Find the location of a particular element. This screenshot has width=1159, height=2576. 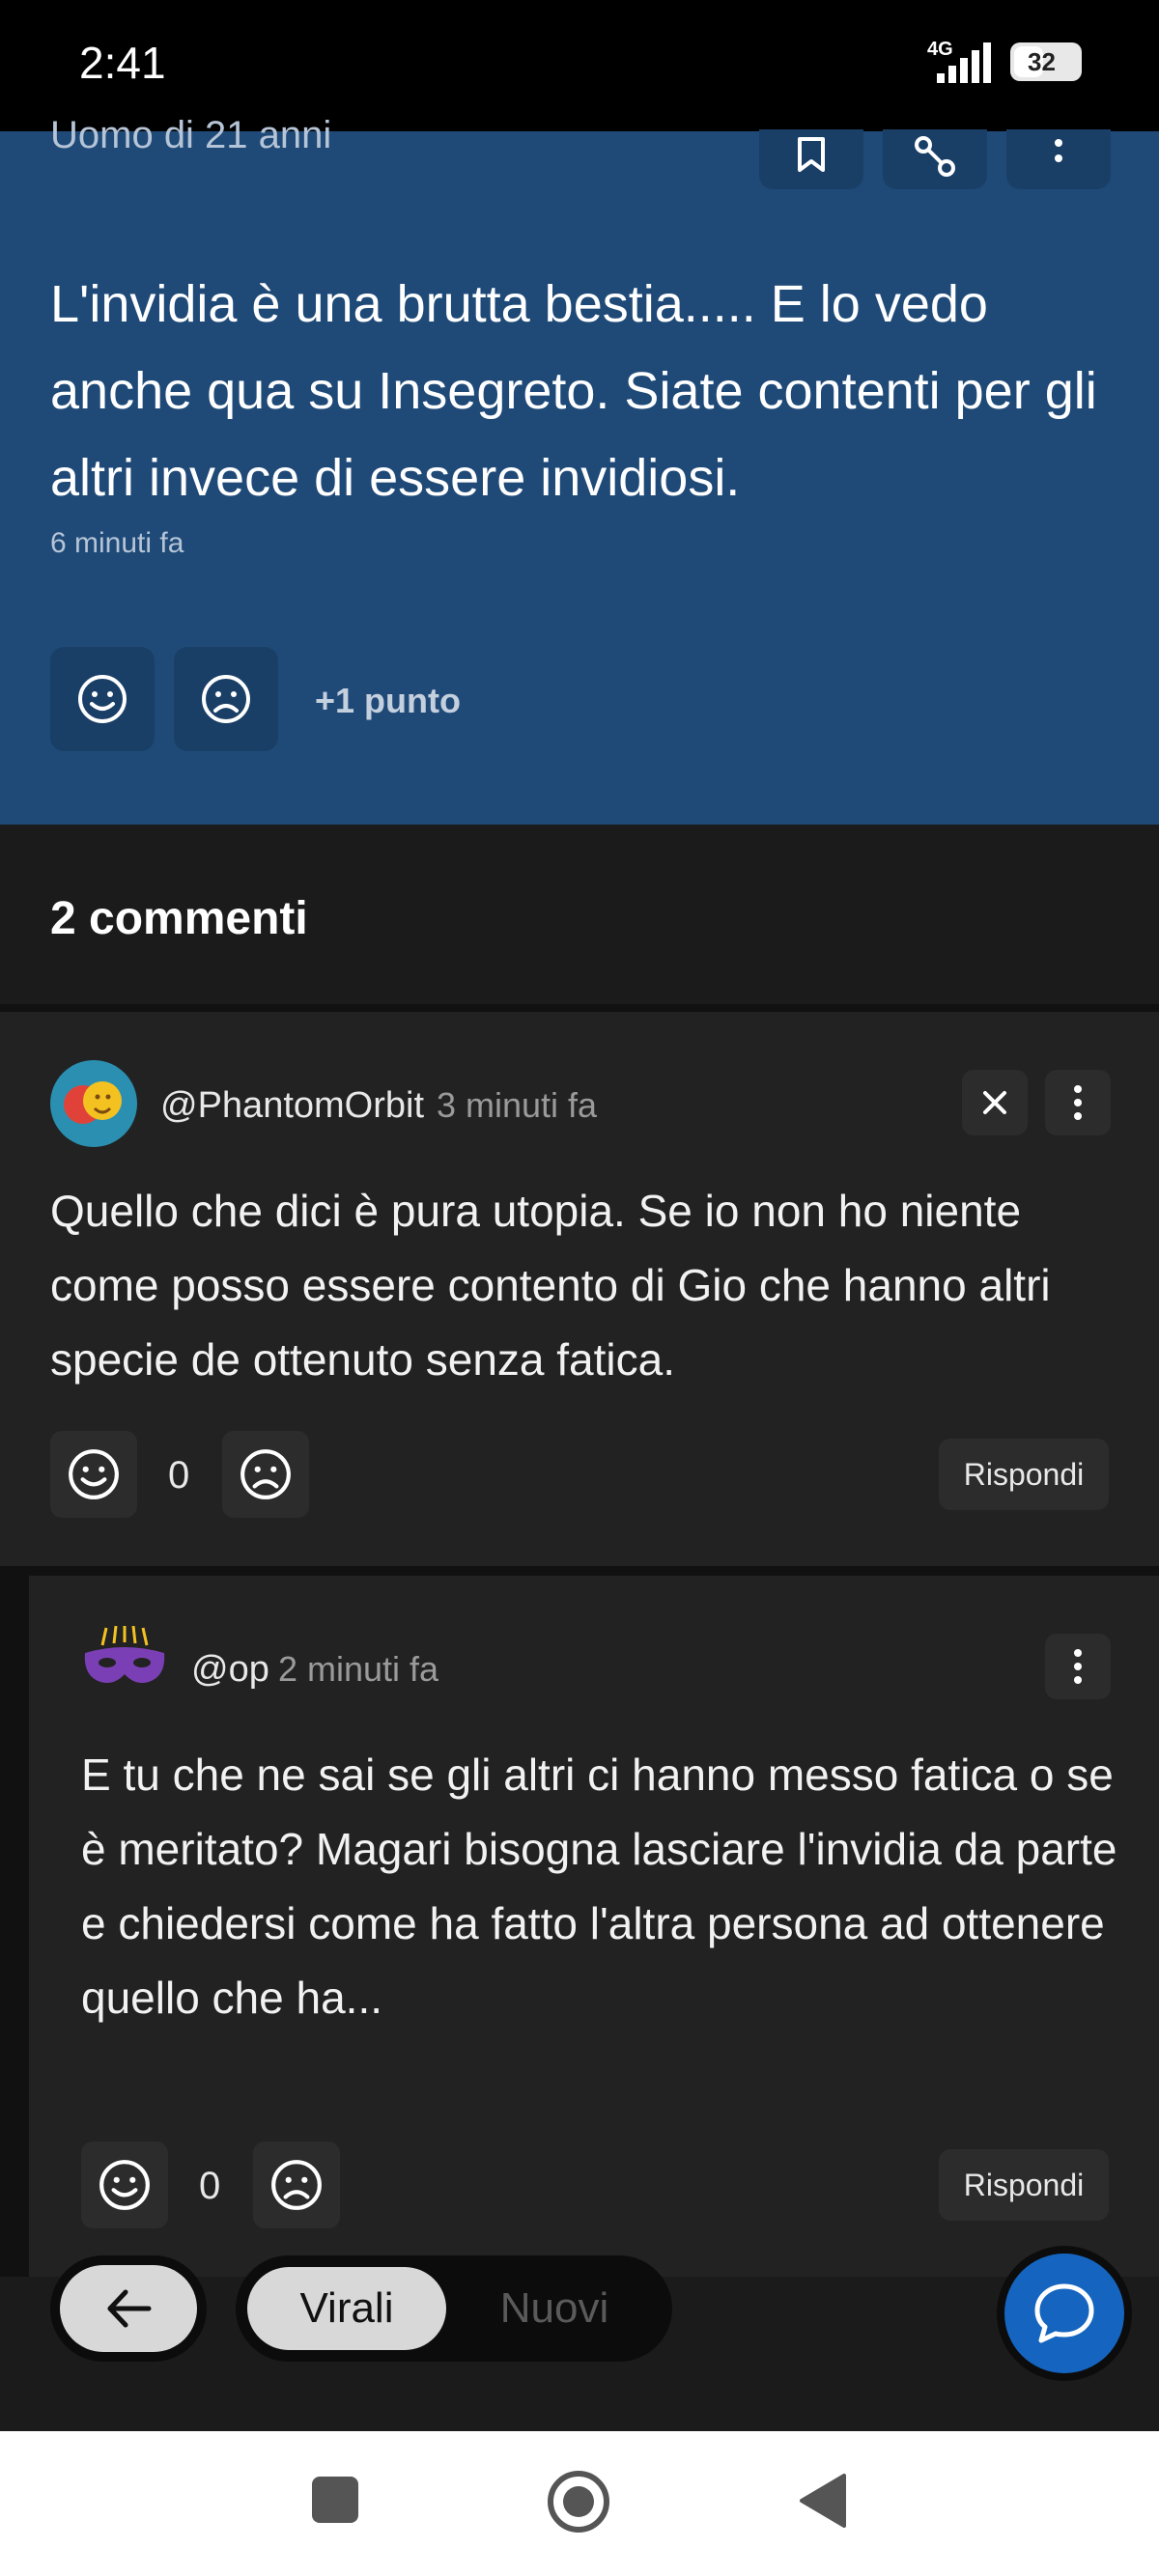

system-navigation-bar is located at coordinates (579, 2504).